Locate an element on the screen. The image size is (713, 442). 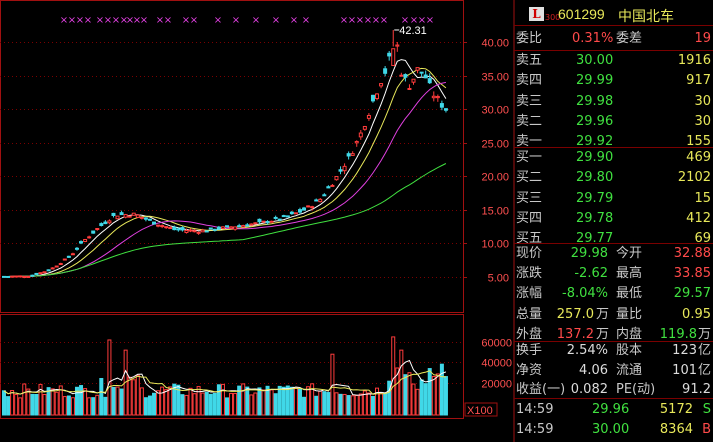
bid-row: 买二 29.80 2102 is located at coordinates (613, 178).